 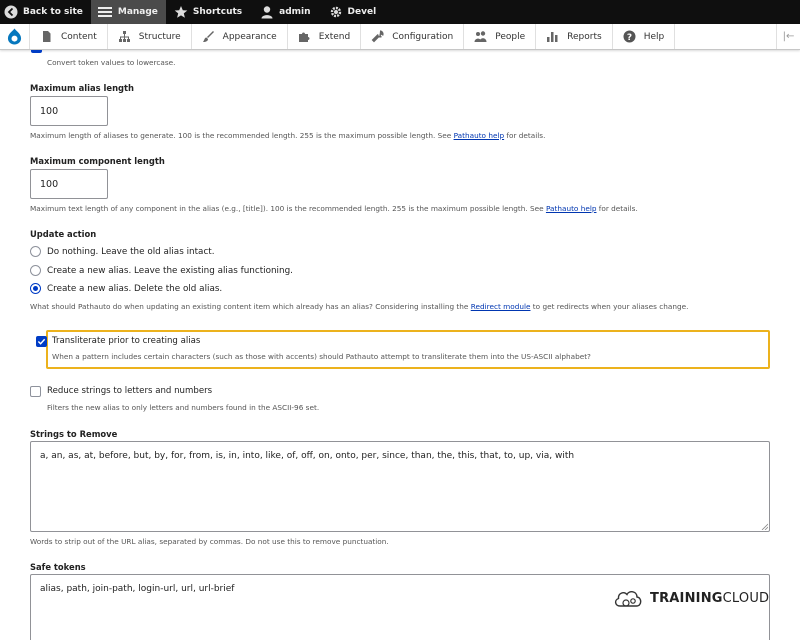 I want to click on tray-item-label: Help, so click(x=654, y=36).